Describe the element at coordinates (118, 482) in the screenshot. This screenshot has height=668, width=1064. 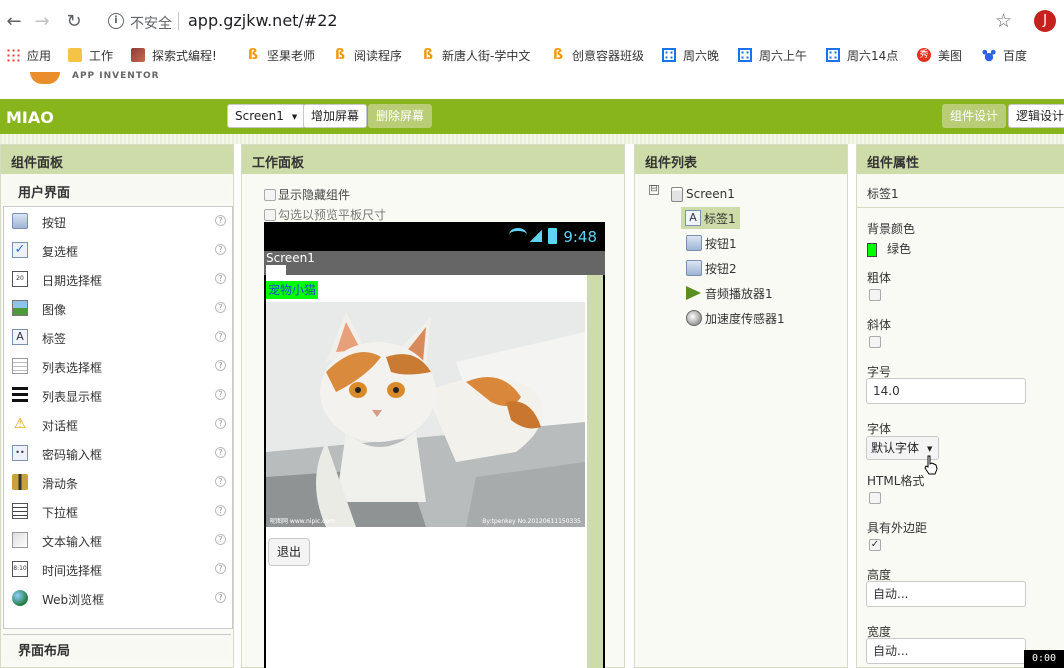
I see `palette-item-slider: 滑动条?` at that location.